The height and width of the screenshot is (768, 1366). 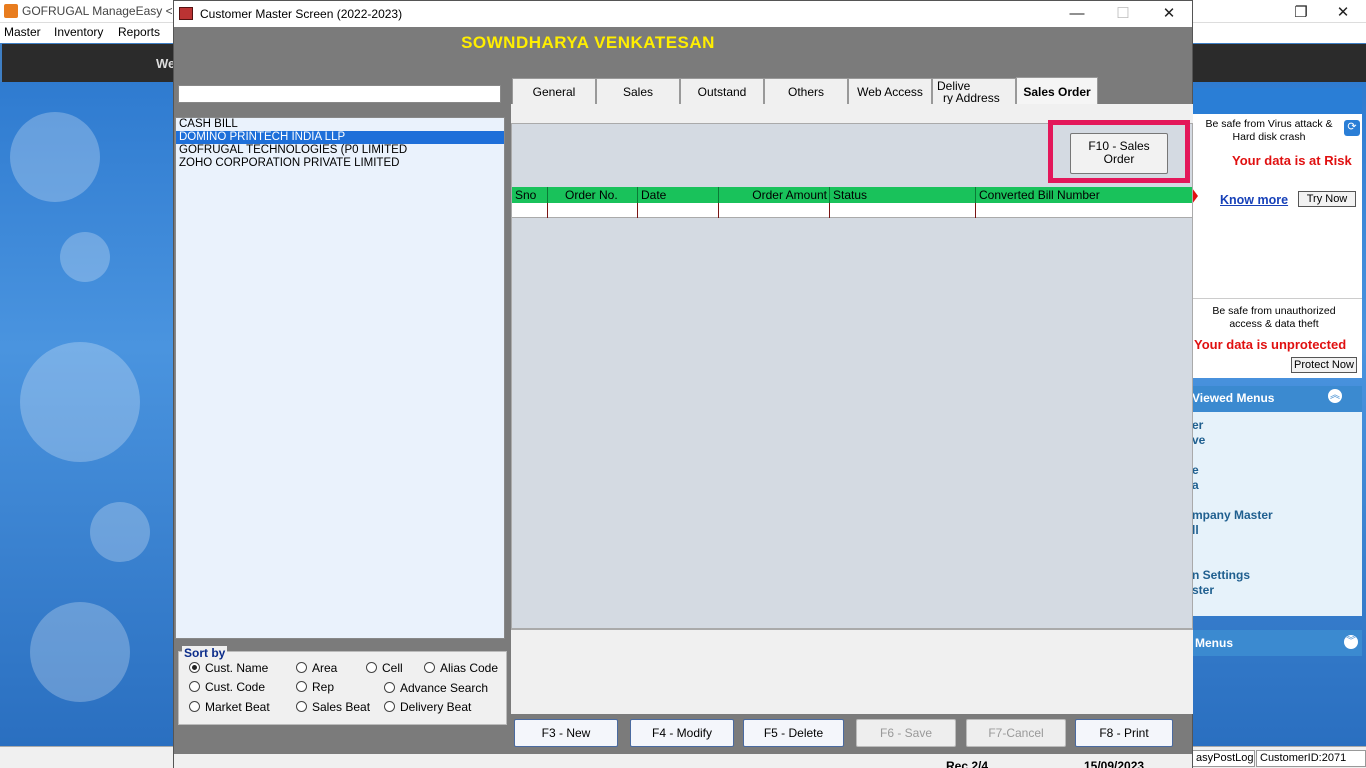 What do you see at coordinates (461, 668) in the screenshot?
I see `sort-alias-code-radio: Alias Code` at bounding box center [461, 668].